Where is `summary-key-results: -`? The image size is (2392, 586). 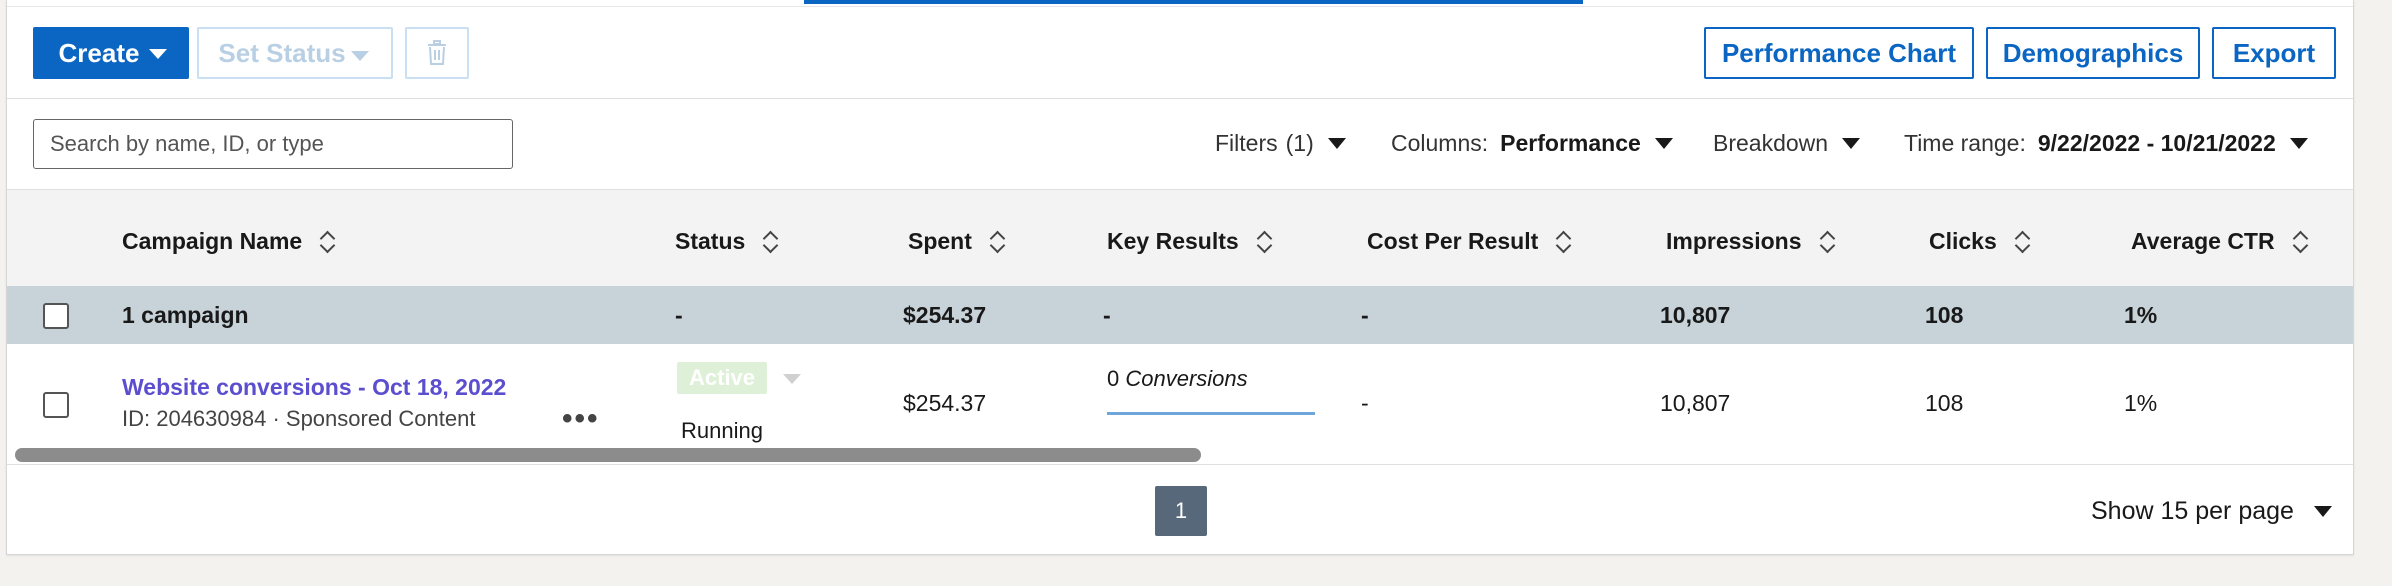 summary-key-results: - is located at coordinates (1107, 315).